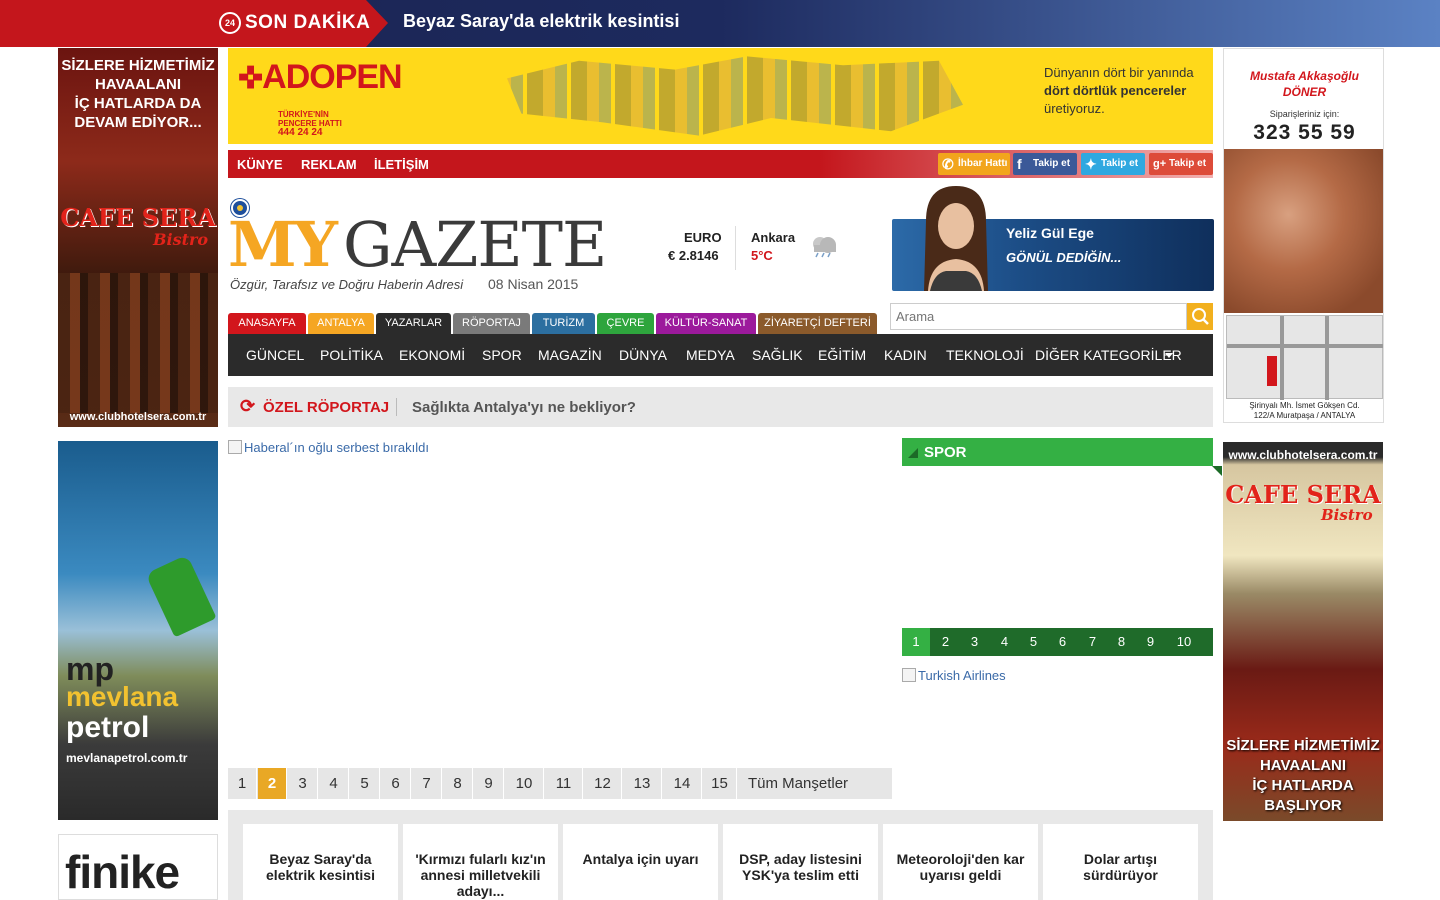  I want to click on facebook-follow-button: f Takip et, so click(1045, 164).